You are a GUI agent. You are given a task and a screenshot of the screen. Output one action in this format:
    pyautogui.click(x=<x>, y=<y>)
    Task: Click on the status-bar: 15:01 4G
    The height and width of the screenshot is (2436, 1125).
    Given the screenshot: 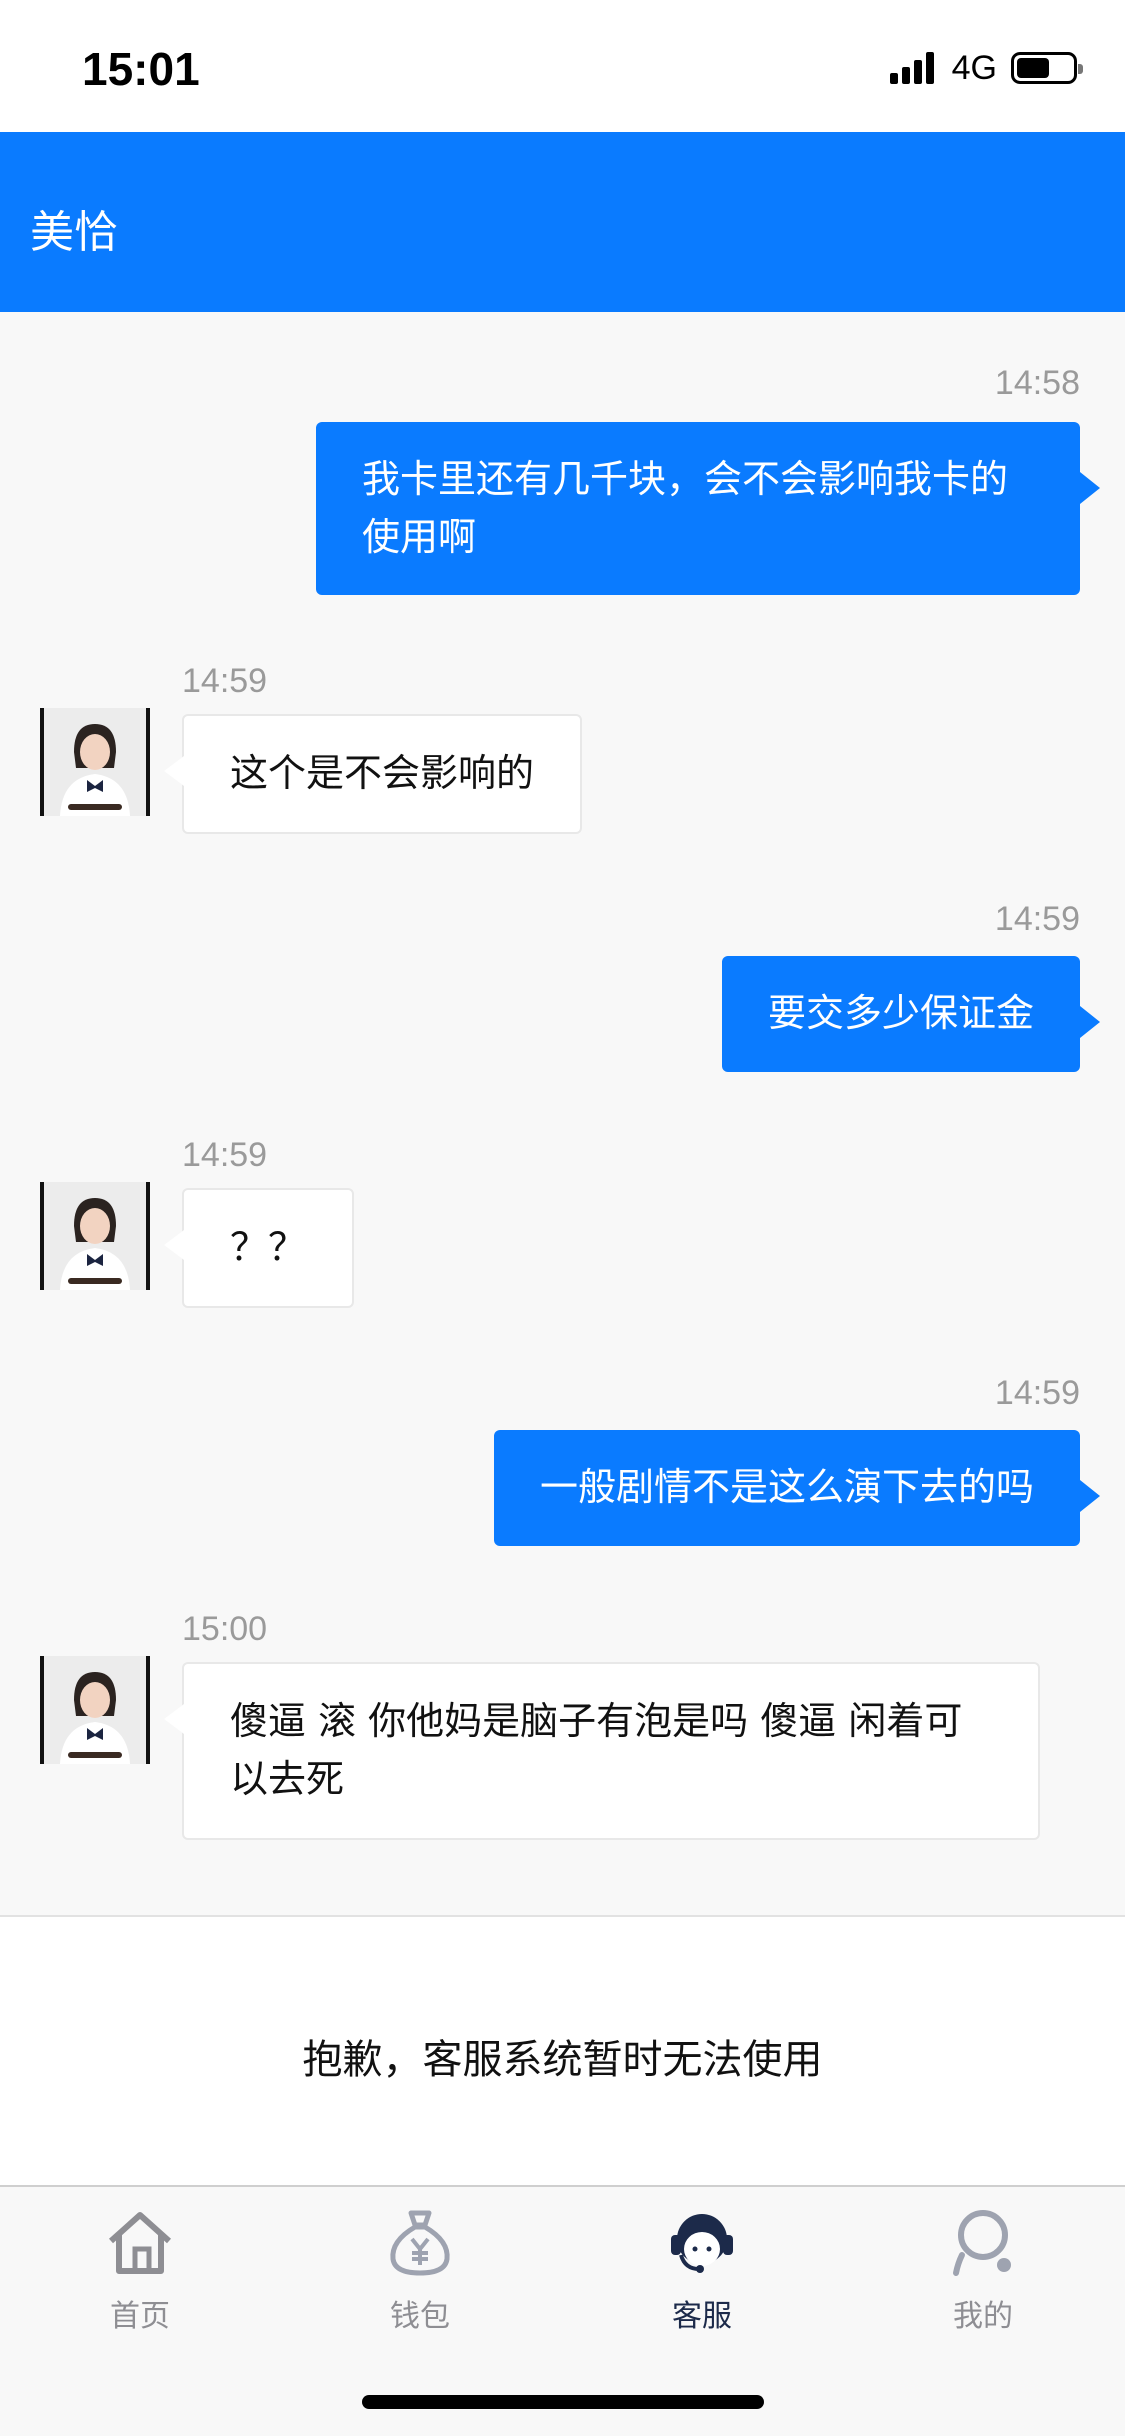 What is the action you would take?
    pyautogui.click(x=562, y=66)
    